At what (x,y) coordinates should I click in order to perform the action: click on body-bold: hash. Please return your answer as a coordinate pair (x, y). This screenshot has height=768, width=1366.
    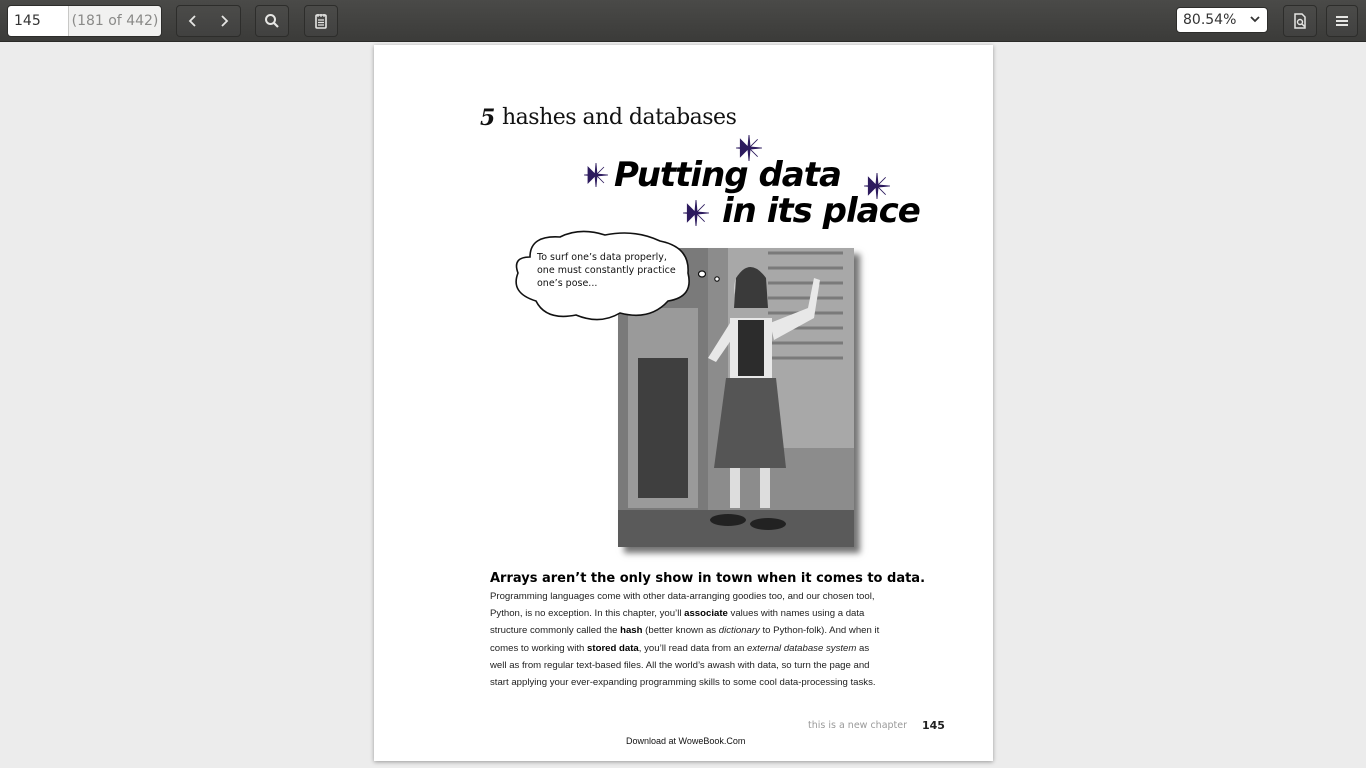
    Looking at the image, I should click on (631, 631).